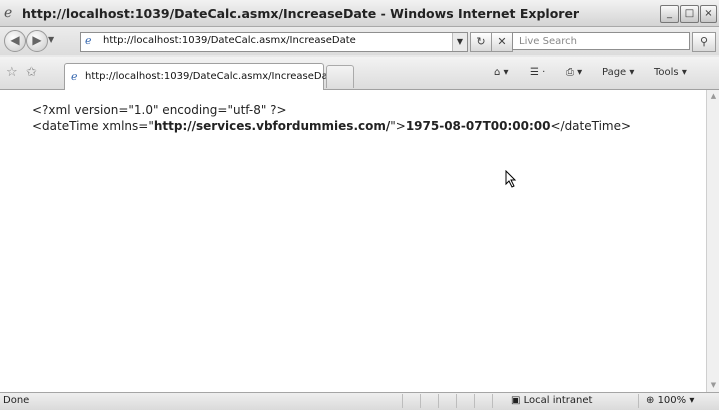 Image resolution: width=719 pixels, height=410 pixels. What do you see at coordinates (37, 41) in the screenshot?
I see `forward-button: ▶` at bounding box center [37, 41].